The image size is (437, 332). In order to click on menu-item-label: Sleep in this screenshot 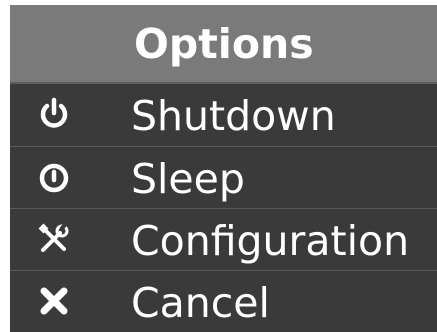, I will do `click(188, 179)`.